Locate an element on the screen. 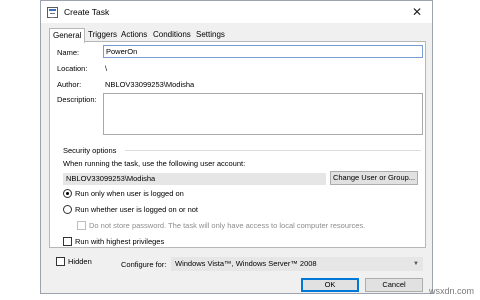 This screenshot has height=300, width=480. title-bar: Create Task ✕ is located at coordinates (236, 12).